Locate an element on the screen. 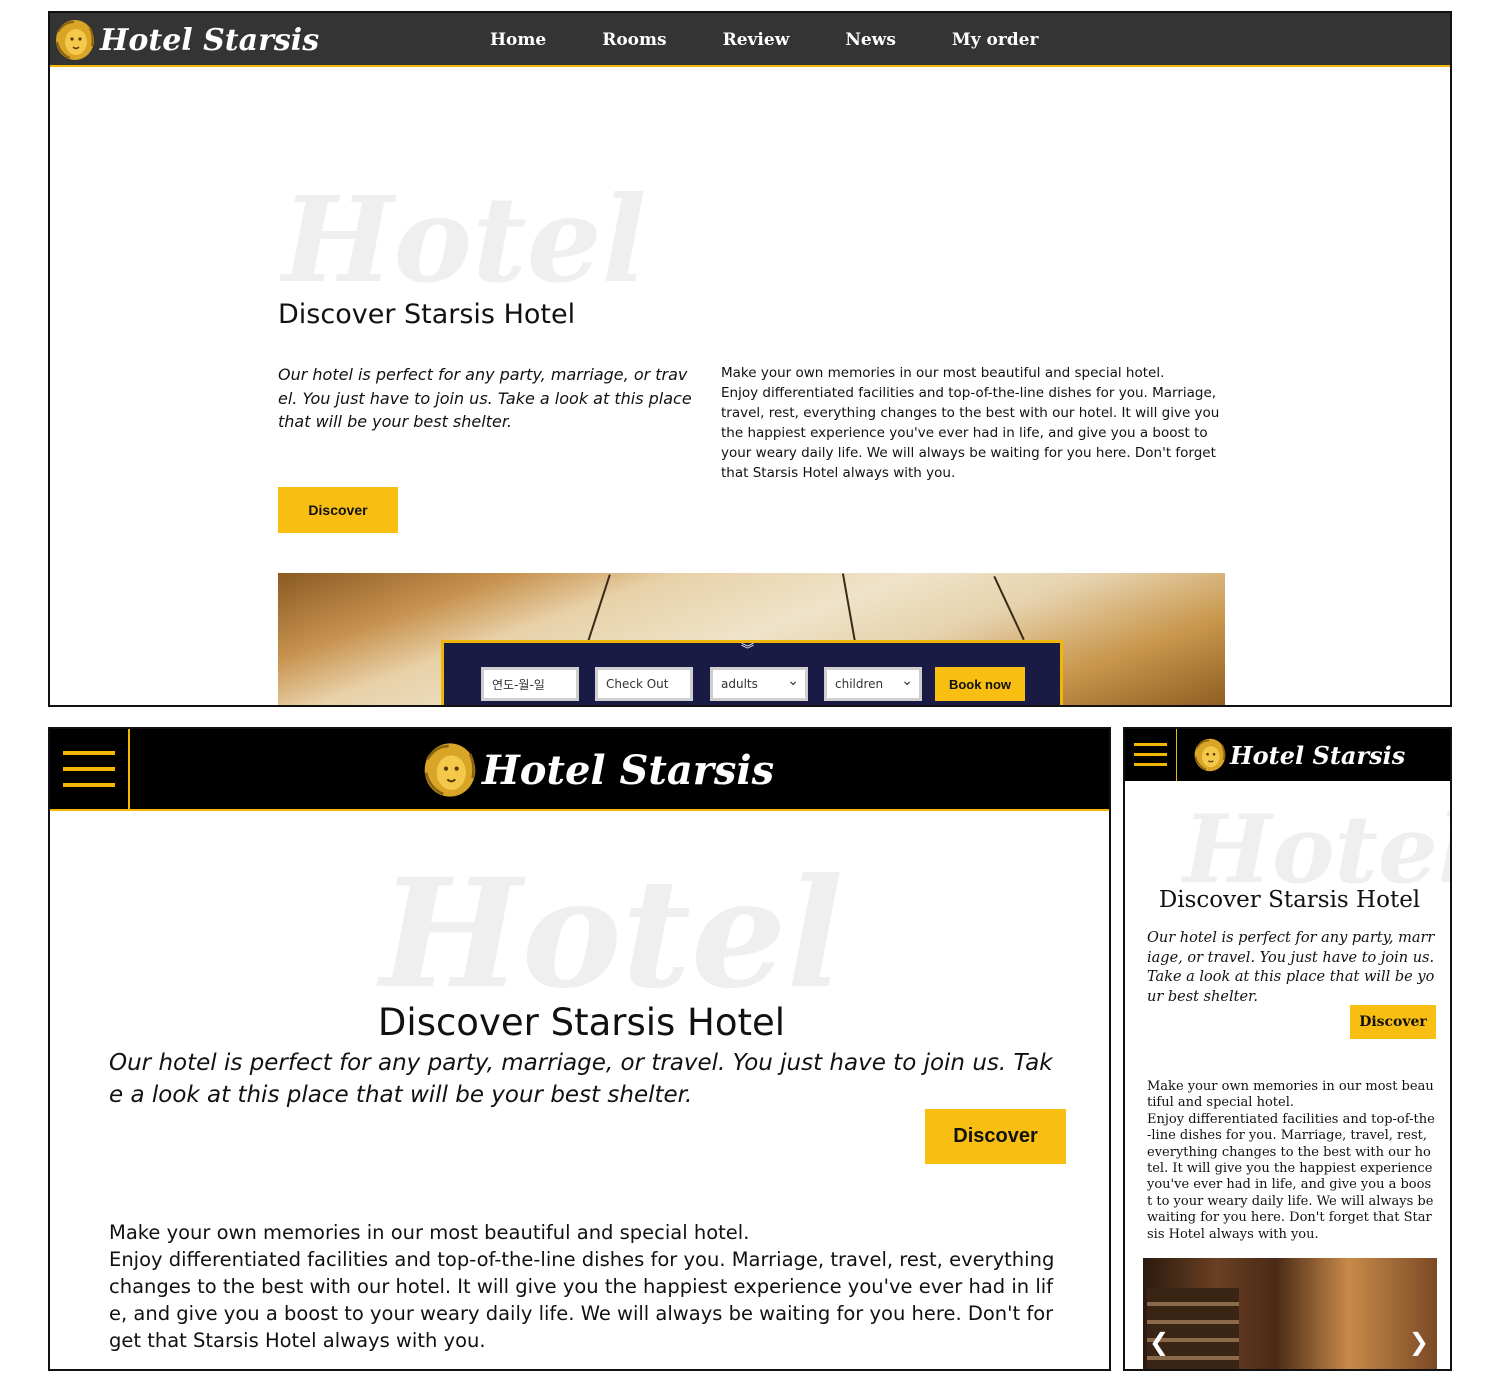 This screenshot has width=1500, height=1389. checkin-input: 연도-월-일 is located at coordinates (530, 684).